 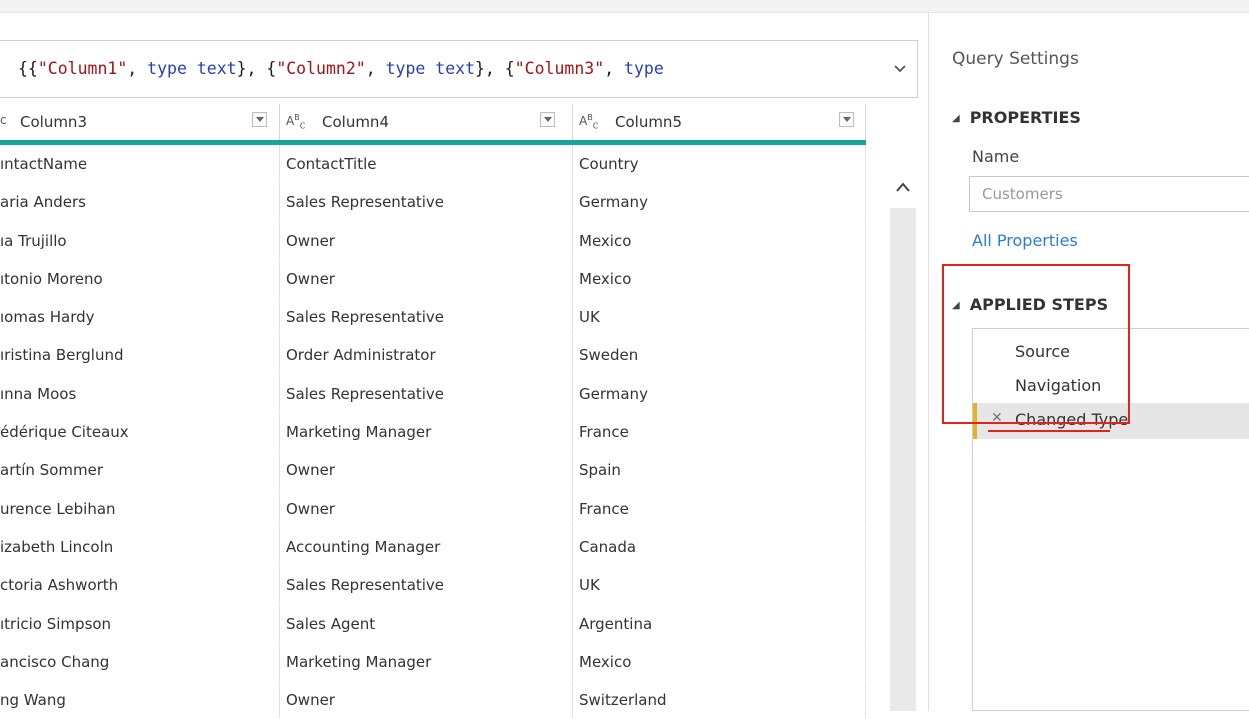 What do you see at coordinates (140, 355) in the screenshot?
I see `table-cell: ıristina Berglund` at bounding box center [140, 355].